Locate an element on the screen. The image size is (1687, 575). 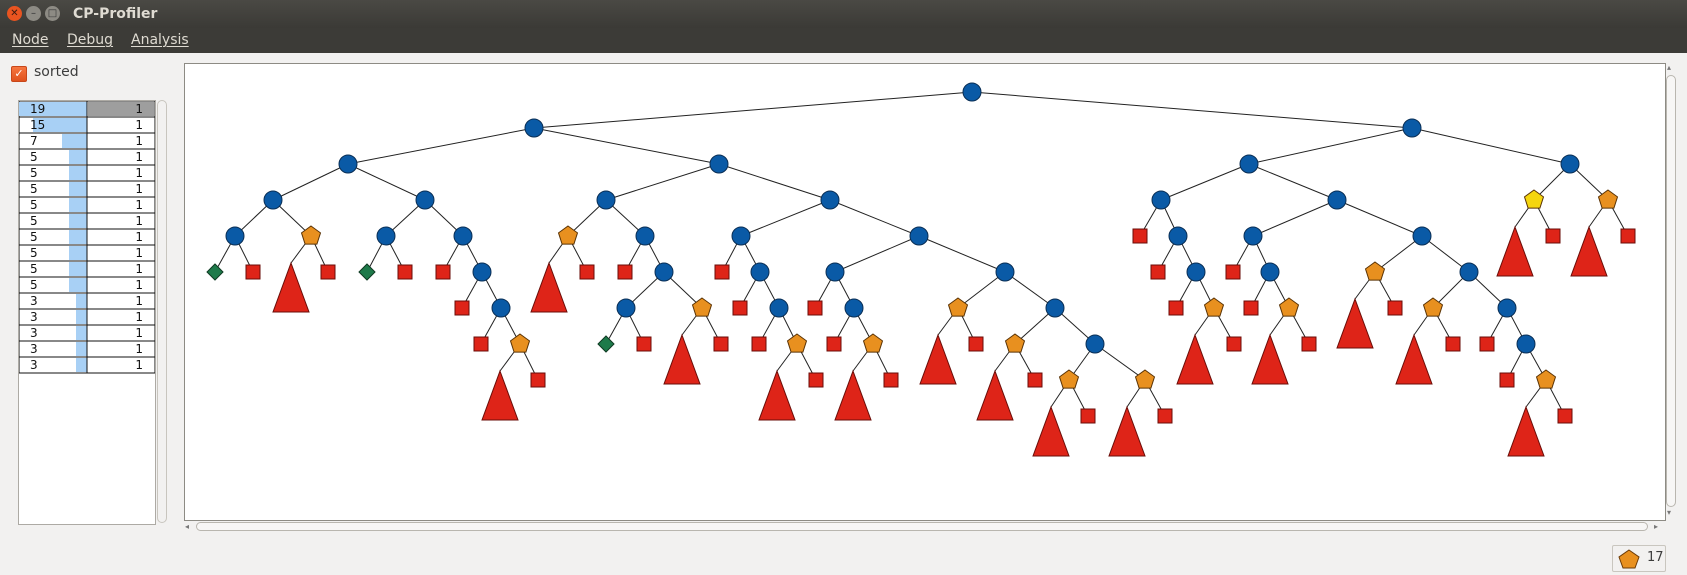
menu-debug: Debug is located at coordinates (90, 40).